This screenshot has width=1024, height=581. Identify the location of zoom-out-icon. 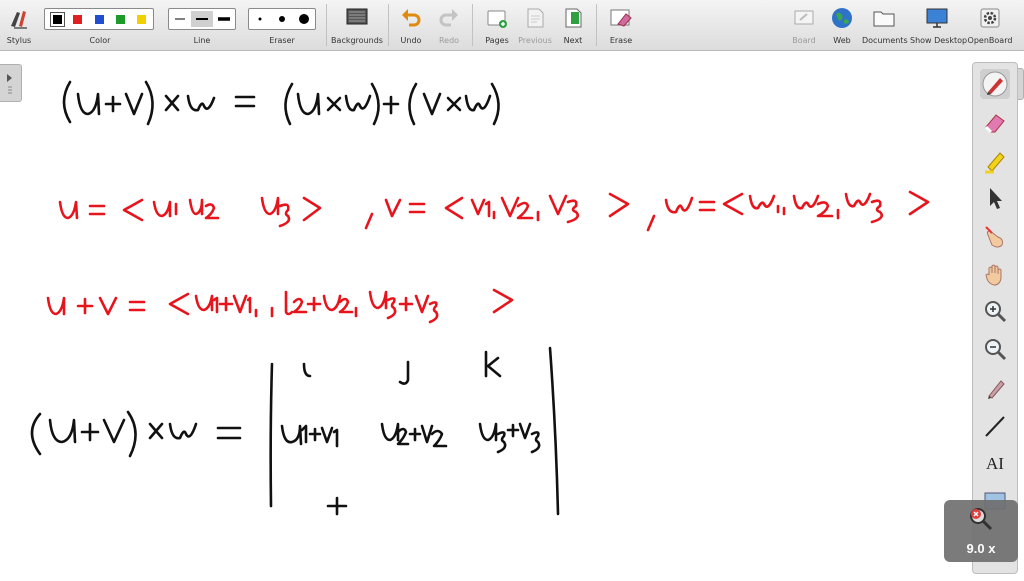
(996, 350).